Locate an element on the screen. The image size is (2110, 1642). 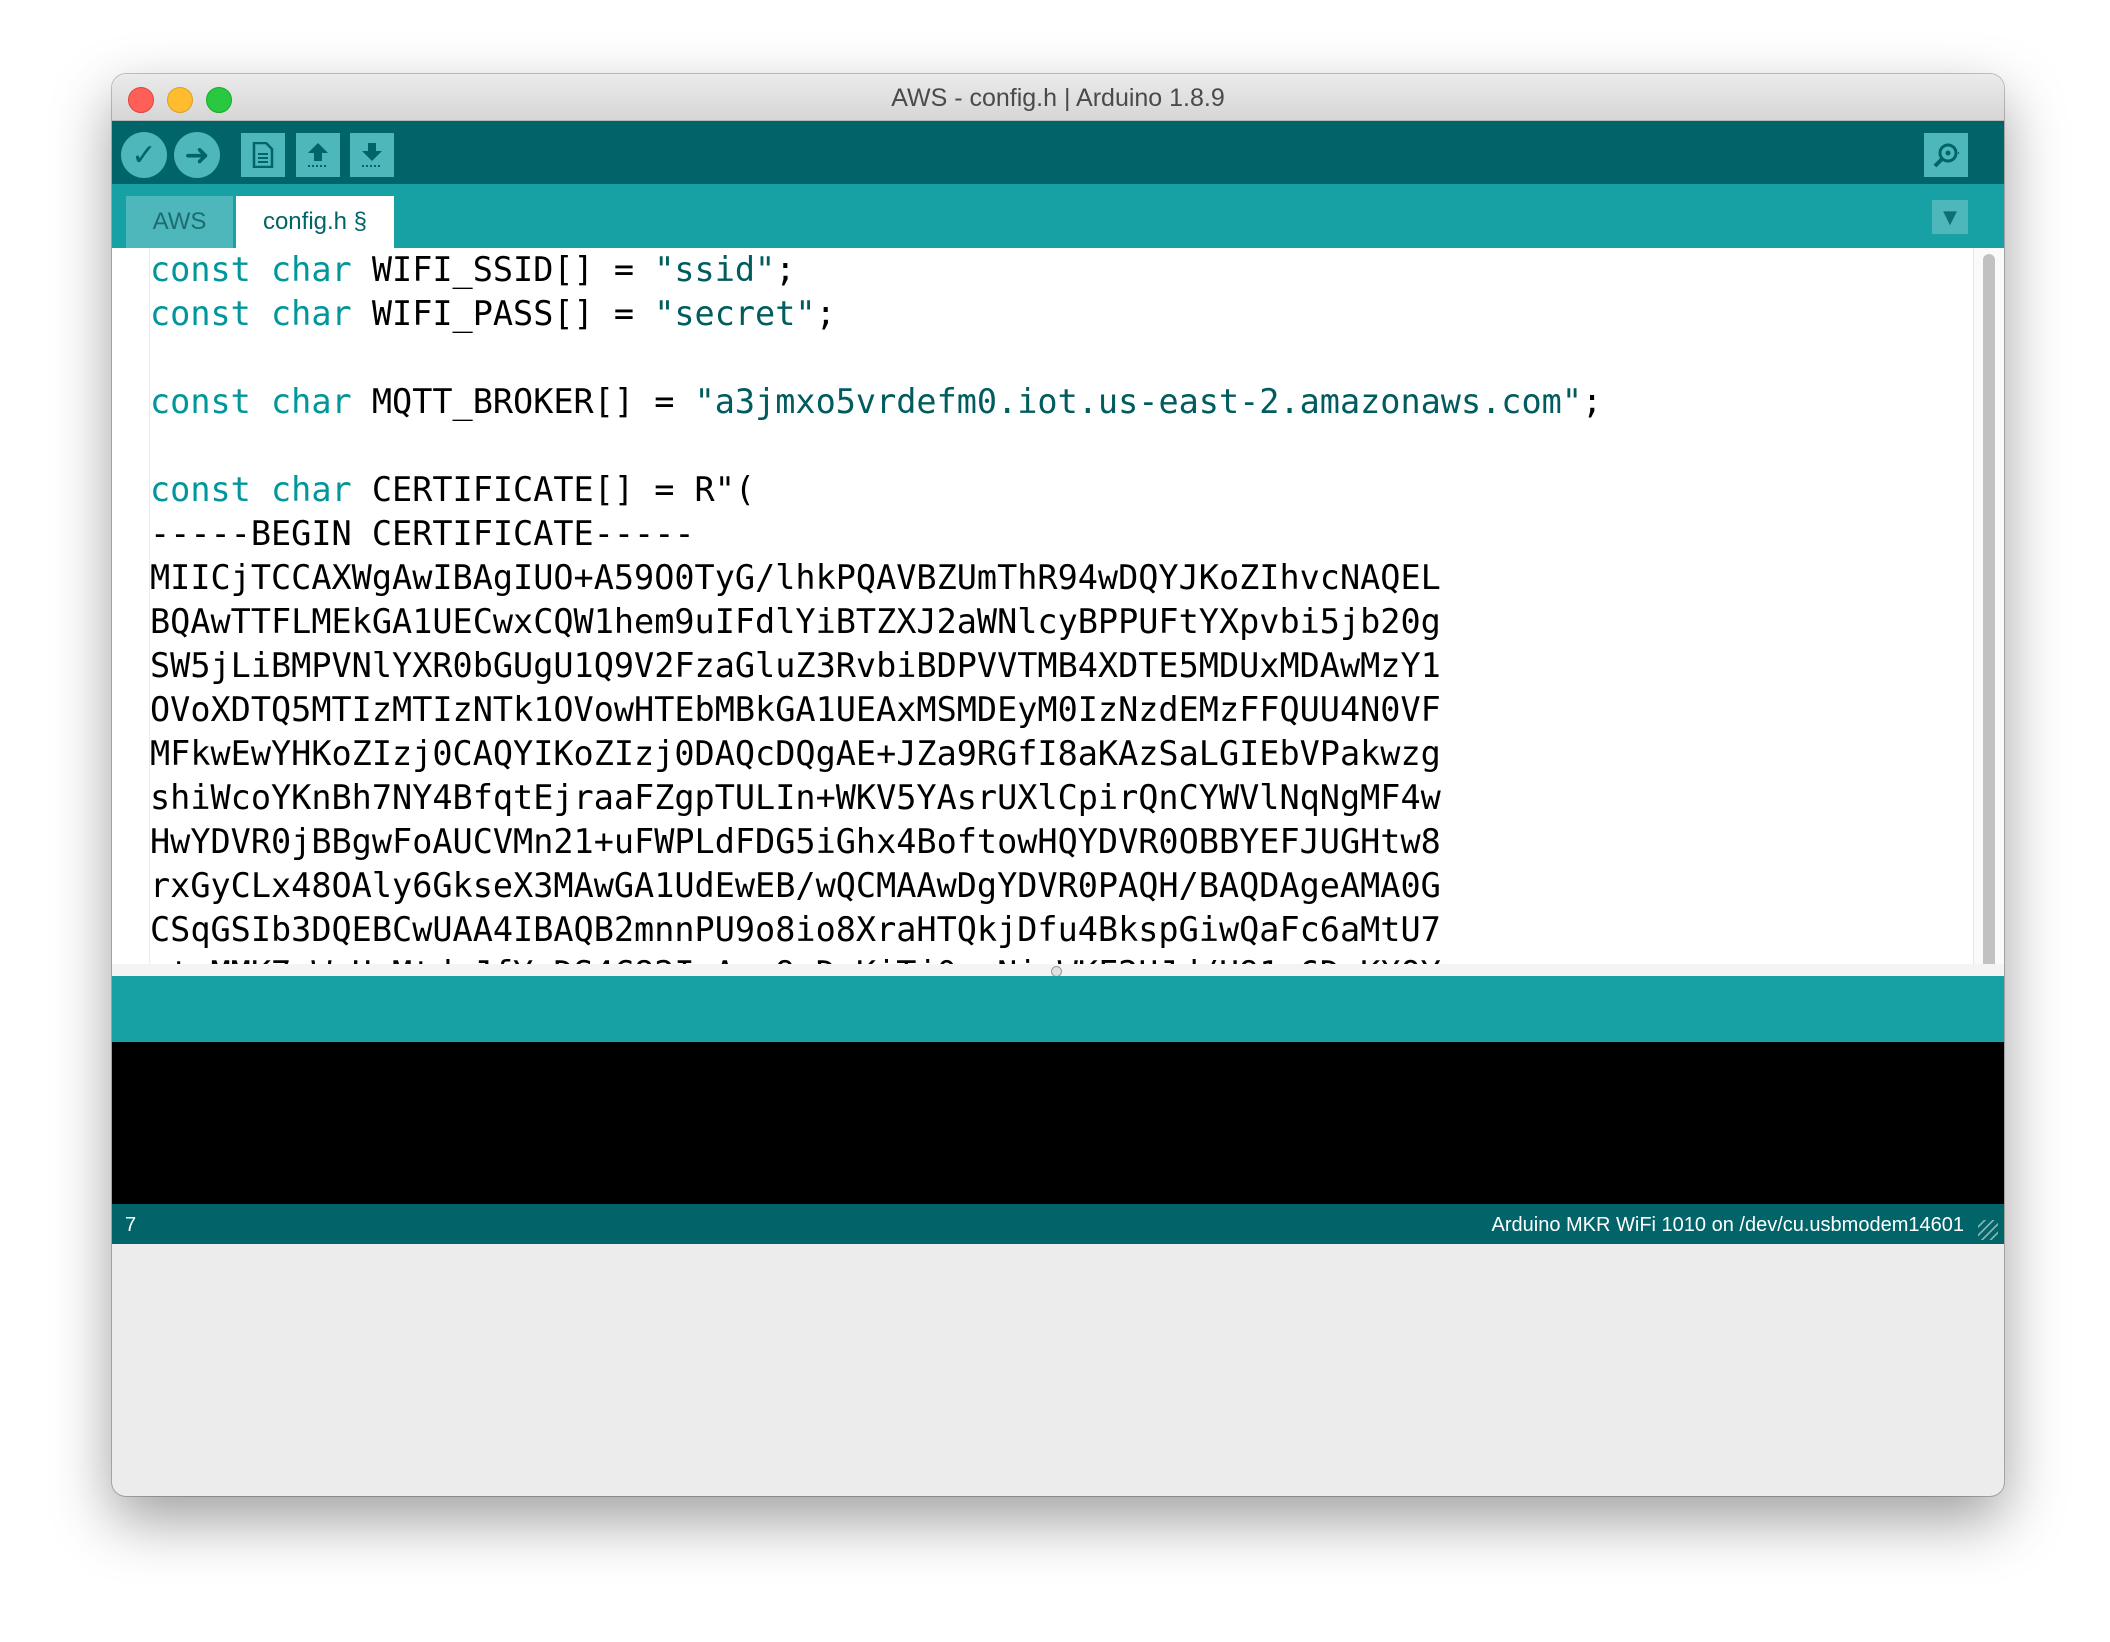
title-bar: AWS - config.h | Arduino 1.8.9 is located at coordinates (1058, 97).